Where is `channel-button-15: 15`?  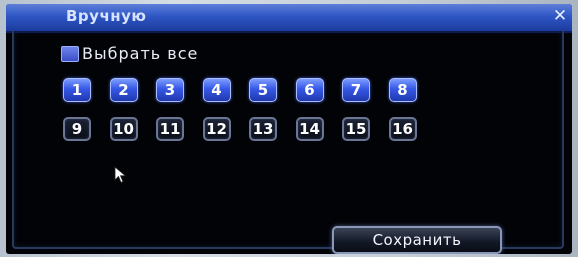 channel-button-15: 15 is located at coordinates (356, 129).